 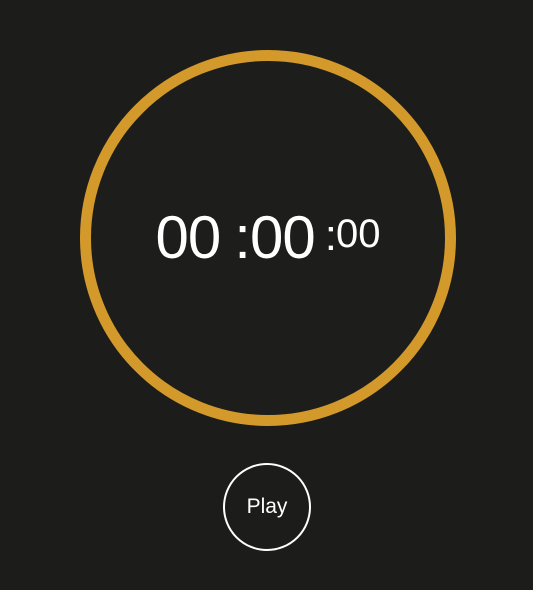 What do you see at coordinates (274, 237) in the screenshot?
I see `minutes-display: :00` at bounding box center [274, 237].